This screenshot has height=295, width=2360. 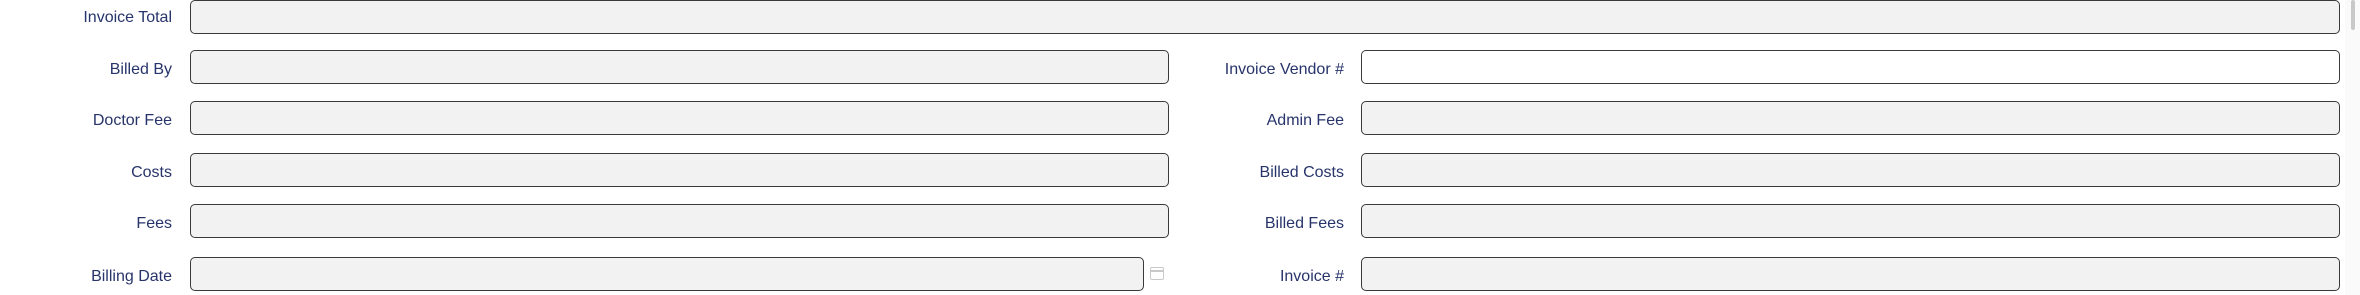 I want to click on invoice-total-field, so click(x=1265, y=17).